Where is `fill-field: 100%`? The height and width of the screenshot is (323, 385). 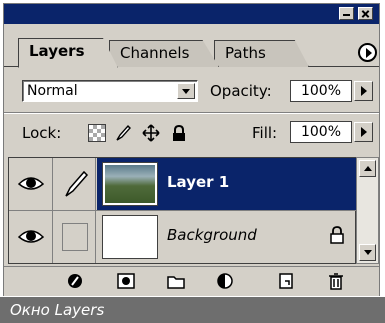 fill-field: 100% is located at coordinates (321, 132).